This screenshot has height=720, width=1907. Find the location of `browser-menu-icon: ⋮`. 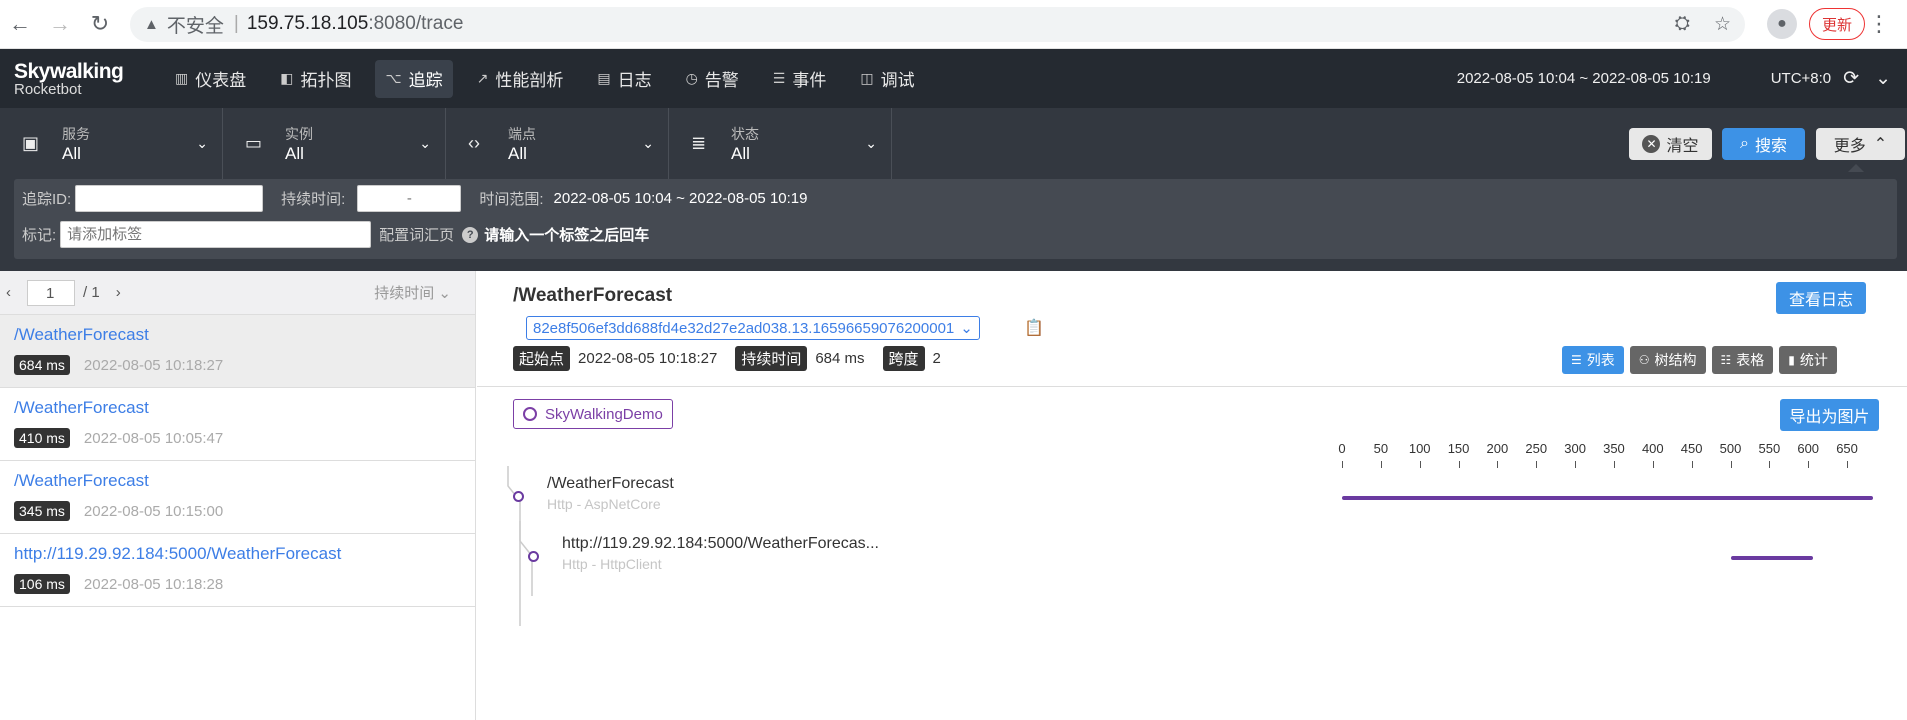

browser-menu-icon: ⋮ is located at coordinates (1879, 24).